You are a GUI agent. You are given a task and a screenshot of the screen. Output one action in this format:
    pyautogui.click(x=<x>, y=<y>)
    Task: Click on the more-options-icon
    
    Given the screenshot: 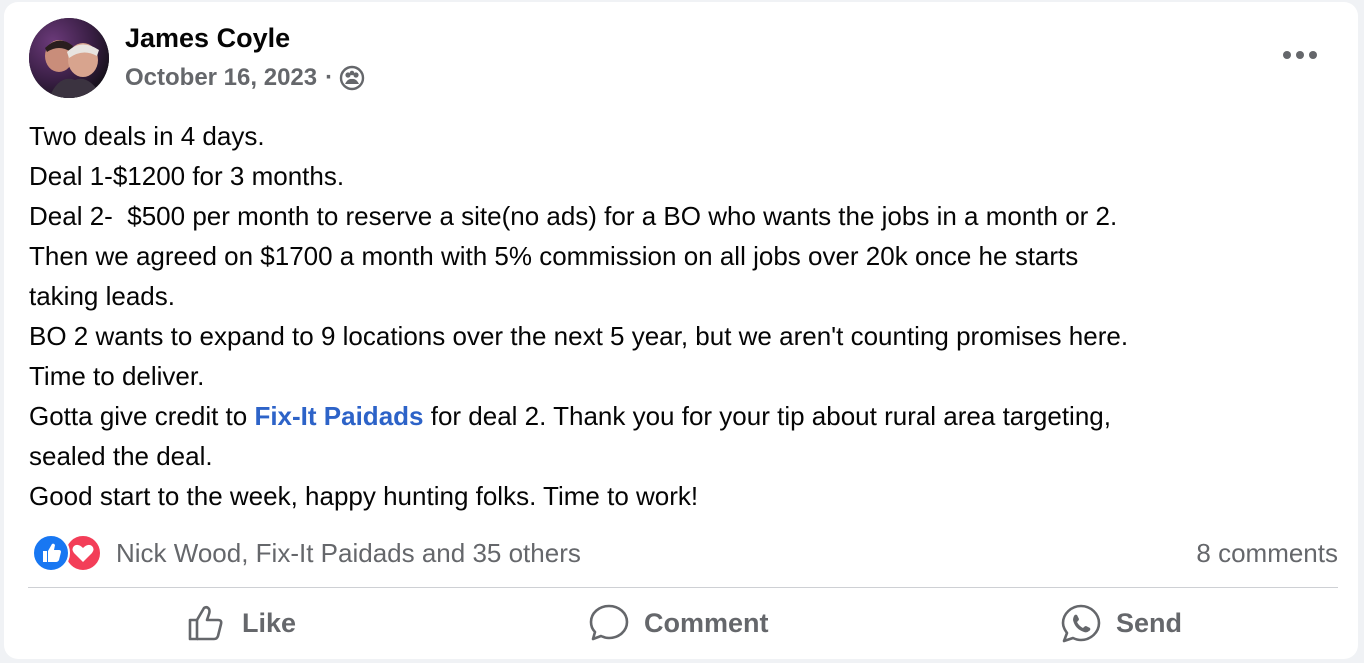 What is the action you would take?
    pyautogui.click(x=1300, y=55)
    